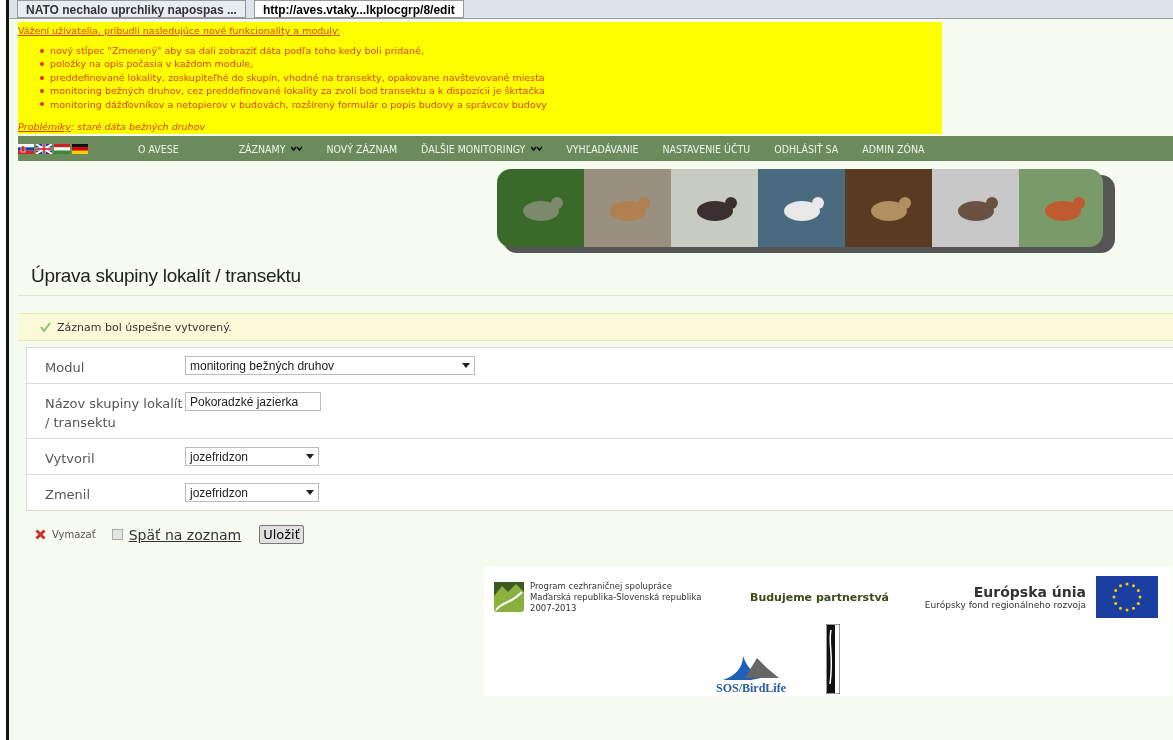 Image resolution: width=1173 pixels, height=740 pixels. Describe the element at coordinates (616, 597) in the screenshot. I see `program-text: Maďarská republika-Slovenská republika` at that location.